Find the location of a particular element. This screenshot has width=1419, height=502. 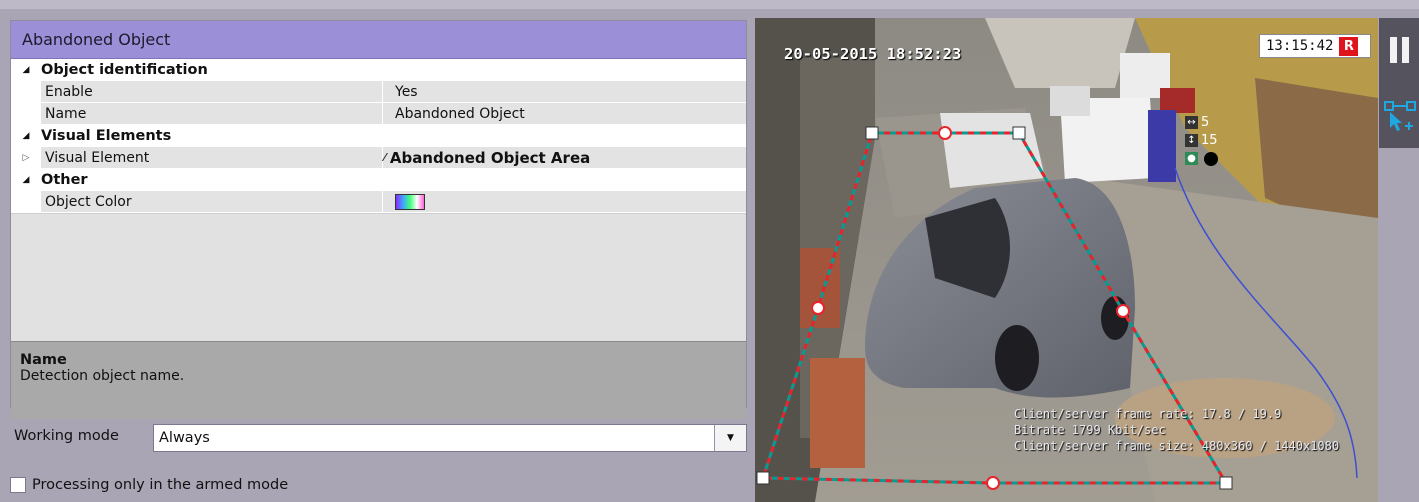

panel-title: Abandoned Object is located at coordinates (378, 40).